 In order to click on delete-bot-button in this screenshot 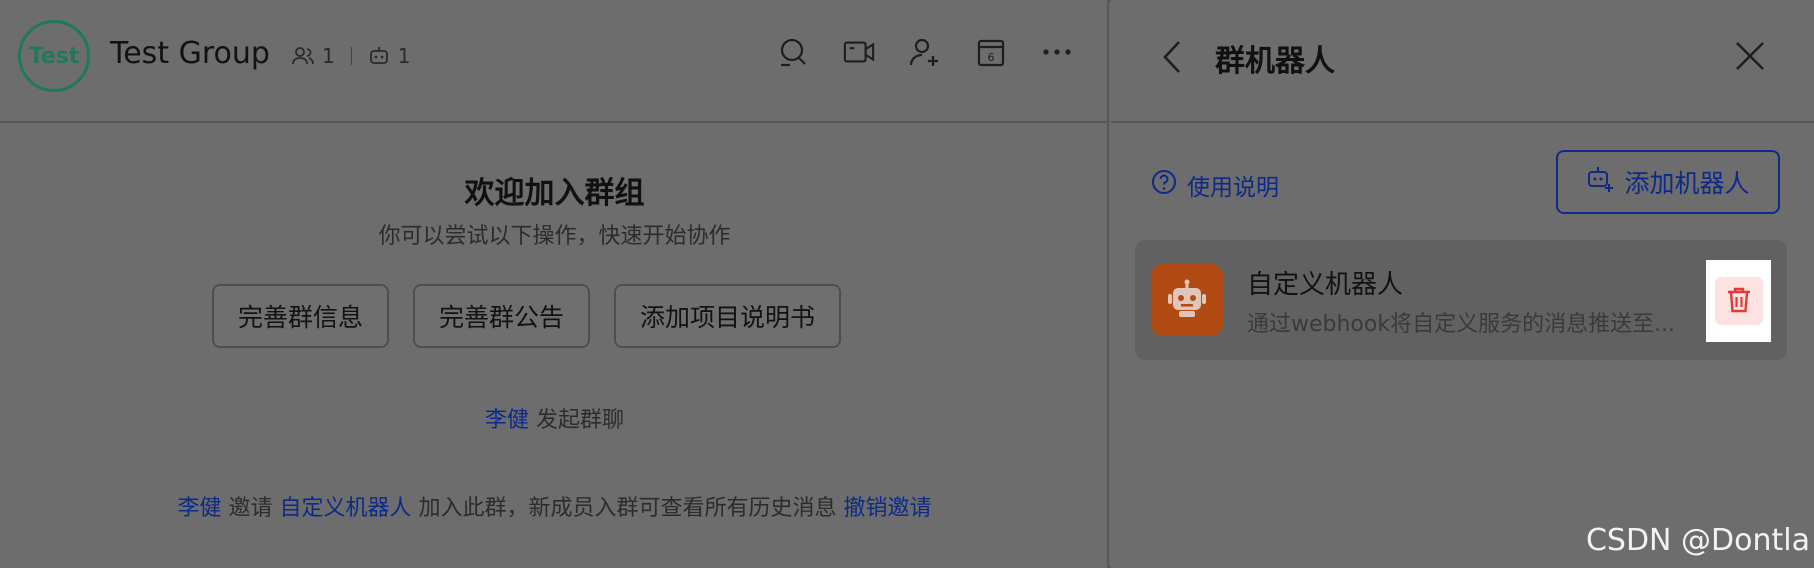, I will do `click(1738, 301)`.